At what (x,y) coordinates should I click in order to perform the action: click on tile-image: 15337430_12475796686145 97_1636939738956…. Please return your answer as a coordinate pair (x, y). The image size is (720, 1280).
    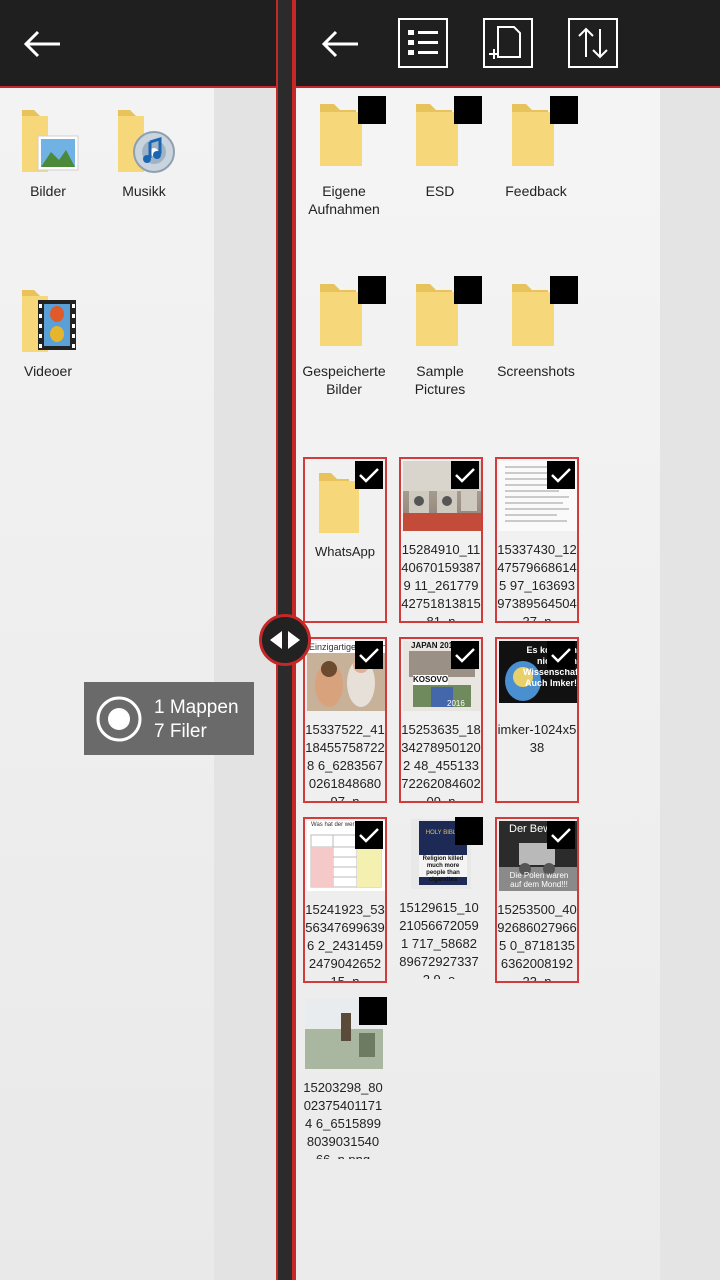
    Looking at the image, I should click on (537, 540).